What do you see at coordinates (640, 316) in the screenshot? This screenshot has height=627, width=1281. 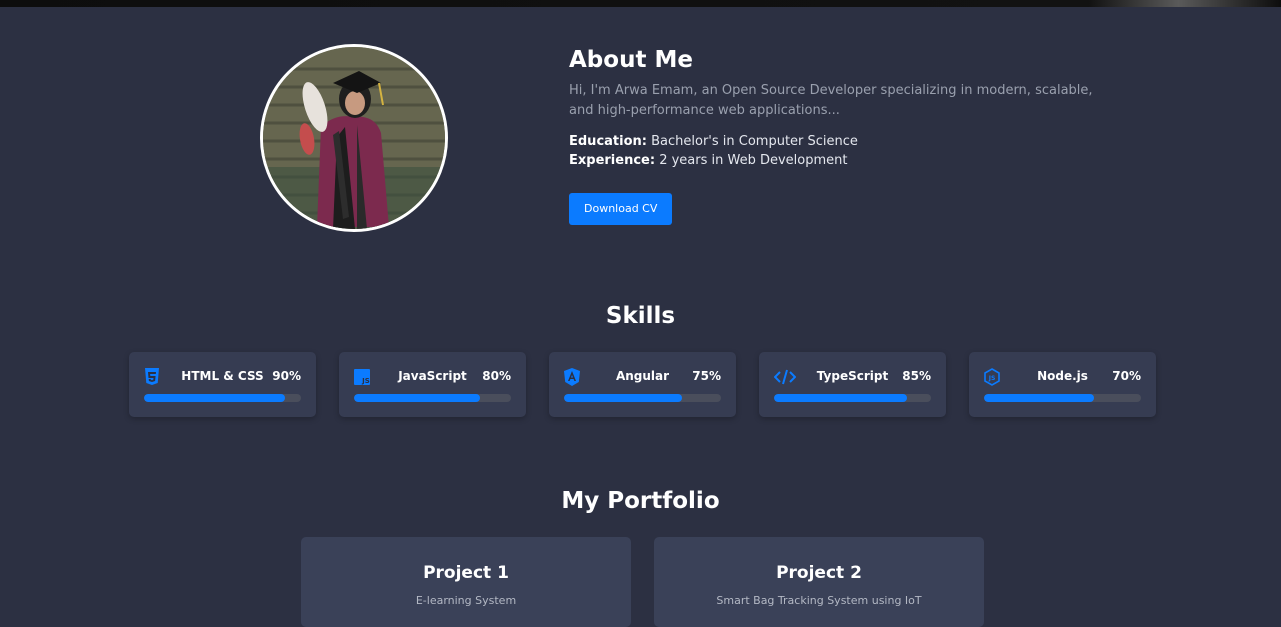 I see `skills-title: Skills` at bounding box center [640, 316].